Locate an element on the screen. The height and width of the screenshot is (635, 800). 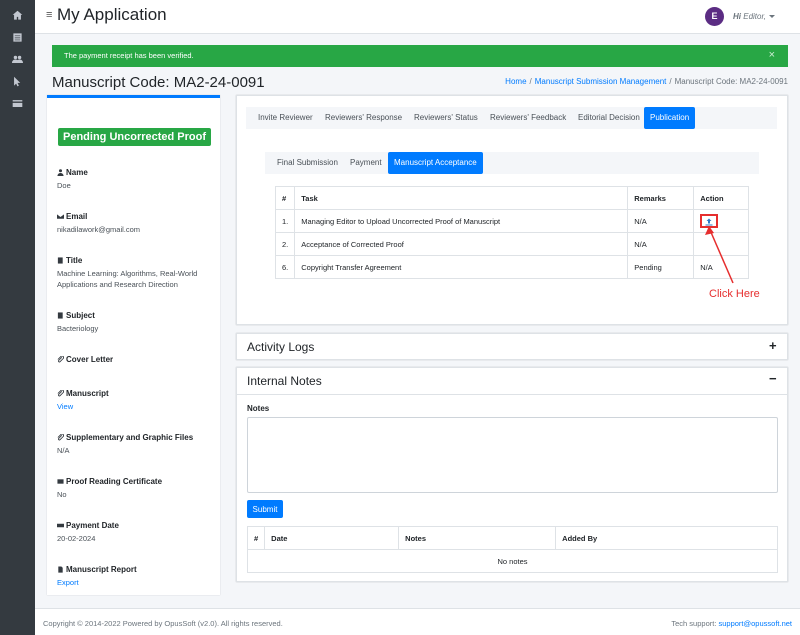
tab-publication: Publication is located at coordinates (670, 118).